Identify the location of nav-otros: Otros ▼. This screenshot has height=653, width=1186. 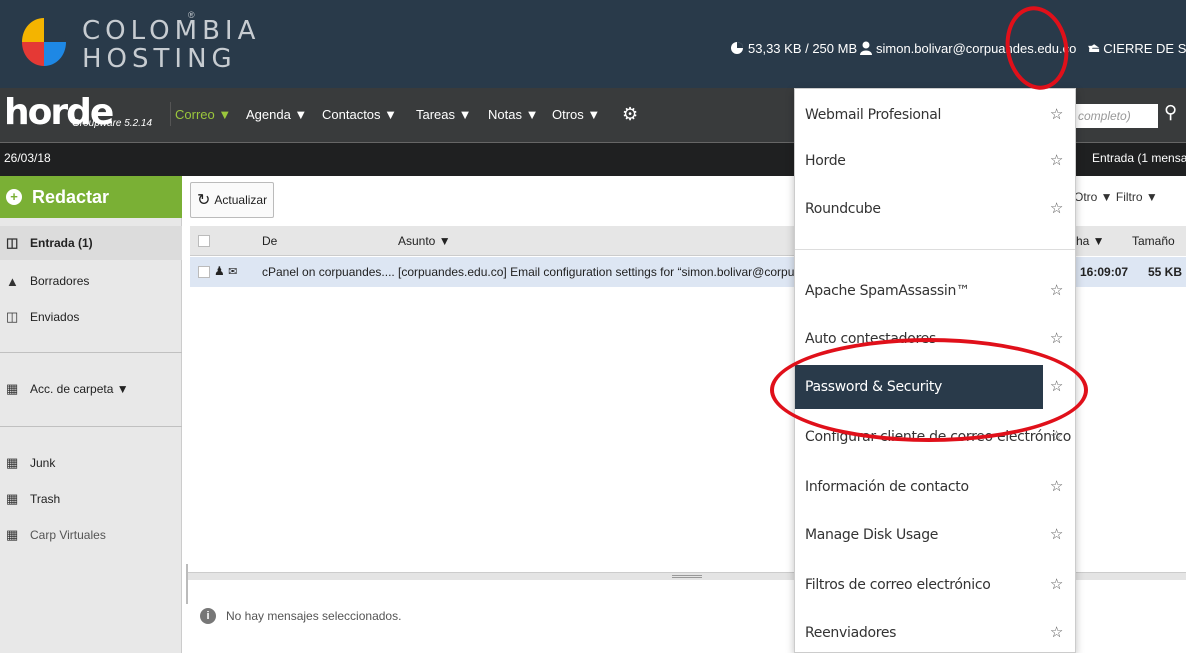
(576, 114).